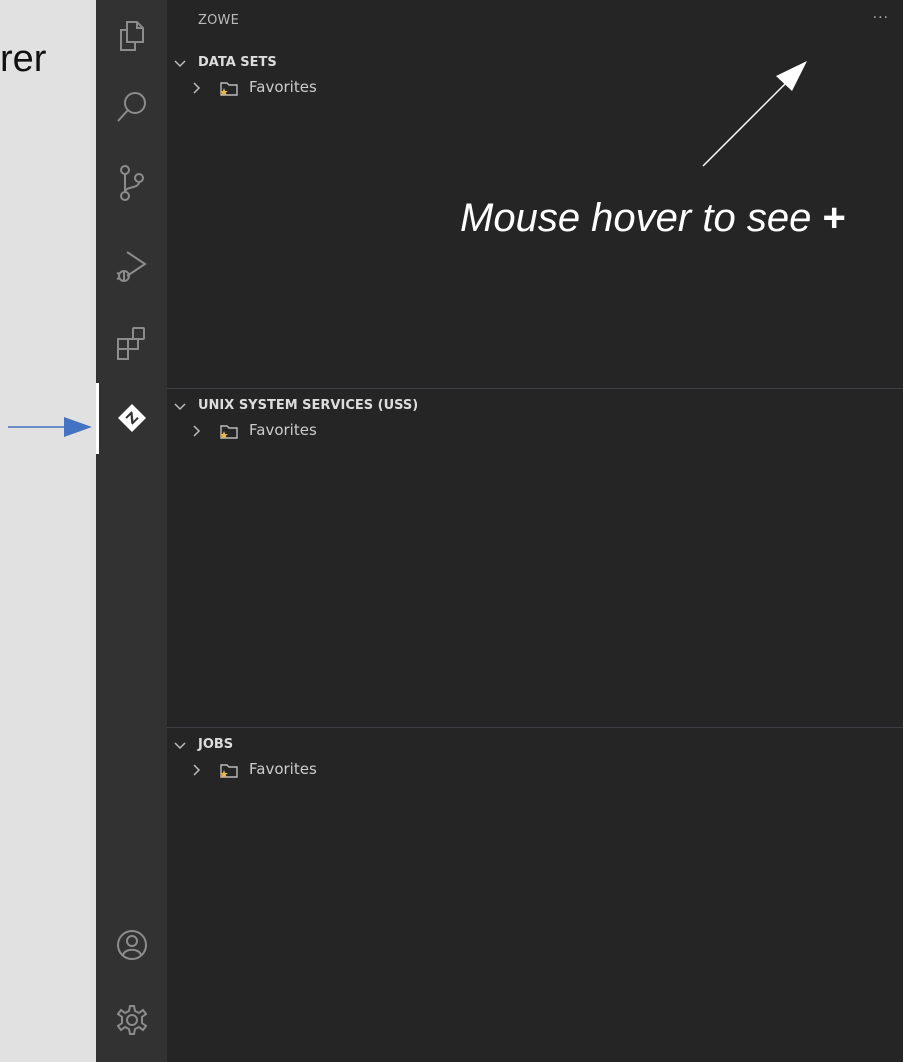  What do you see at coordinates (216, 744) in the screenshot?
I see `section-title: JOBS` at bounding box center [216, 744].